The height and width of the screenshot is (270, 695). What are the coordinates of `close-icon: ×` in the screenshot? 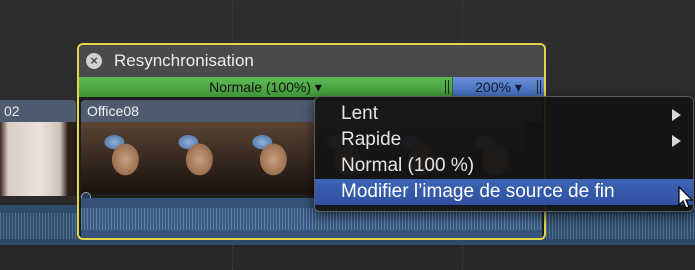 It's located at (94, 61).